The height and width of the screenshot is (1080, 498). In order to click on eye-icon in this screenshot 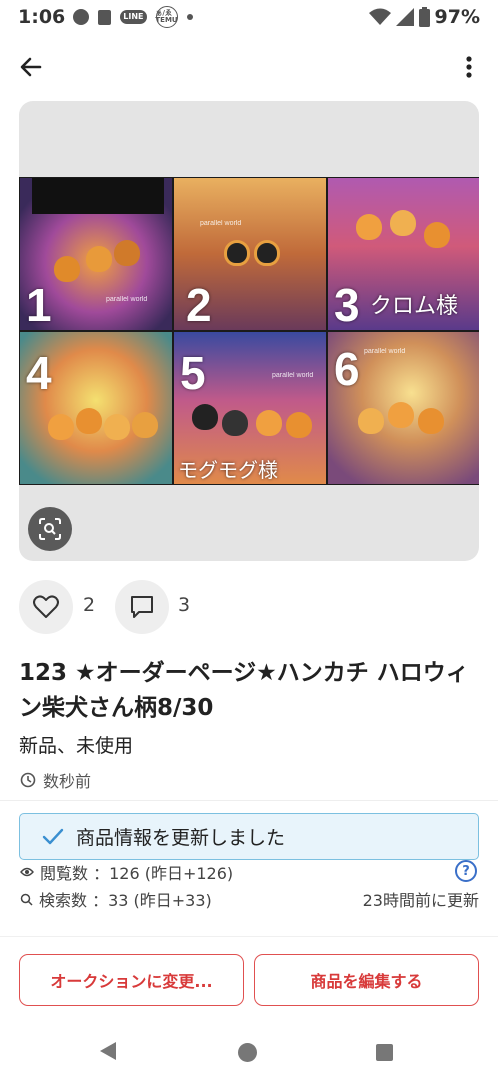, I will do `click(27, 872)`.